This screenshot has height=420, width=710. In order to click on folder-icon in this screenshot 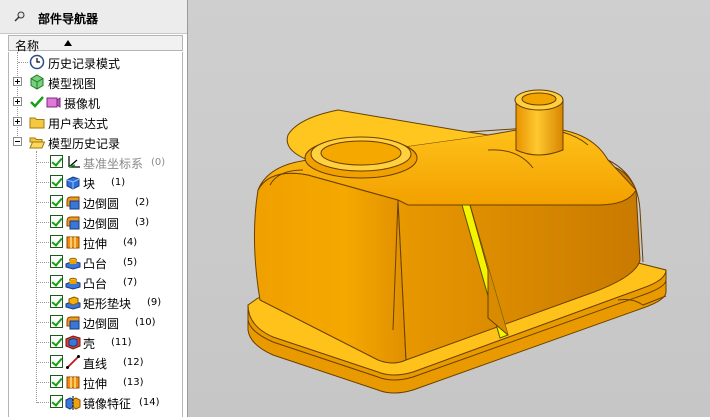, I will do `click(37, 122)`.